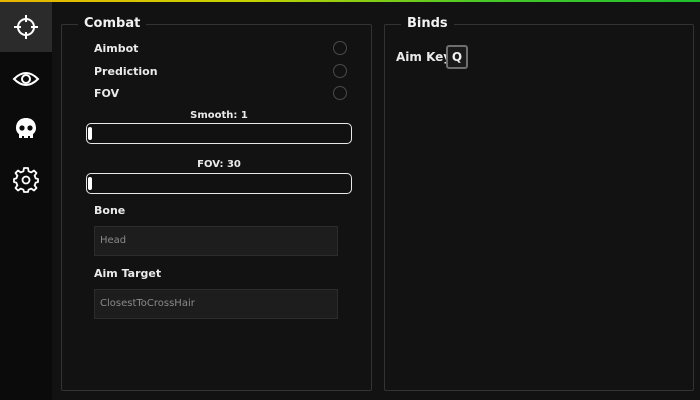 Image resolution: width=700 pixels, height=400 pixels. What do you see at coordinates (116, 48) in the screenshot?
I see `aimbot-label: Aimbot` at bounding box center [116, 48].